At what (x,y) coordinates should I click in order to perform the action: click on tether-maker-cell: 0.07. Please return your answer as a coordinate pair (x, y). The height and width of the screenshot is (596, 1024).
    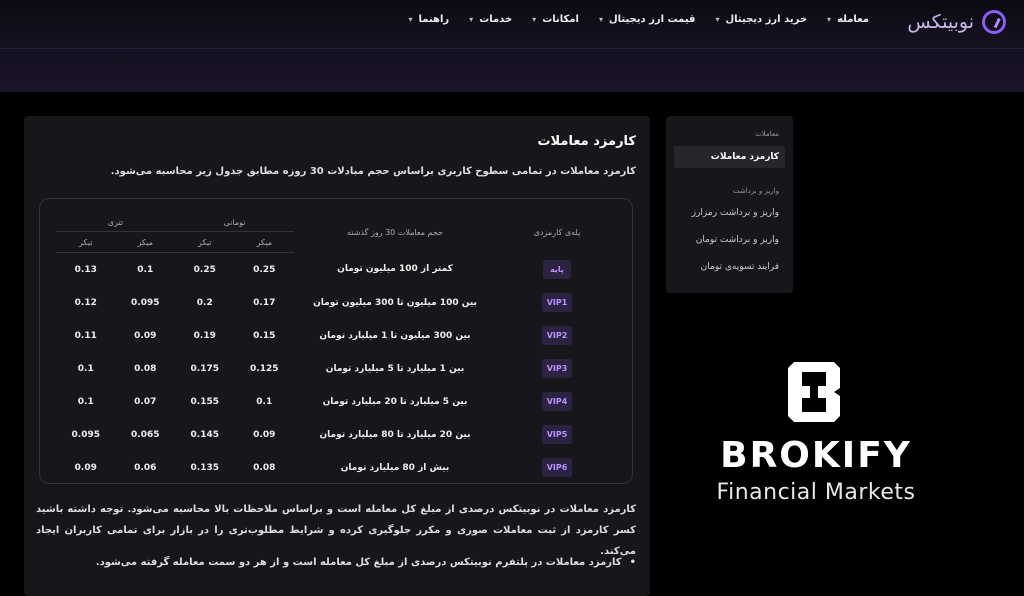
    Looking at the image, I should click on (145, 401).